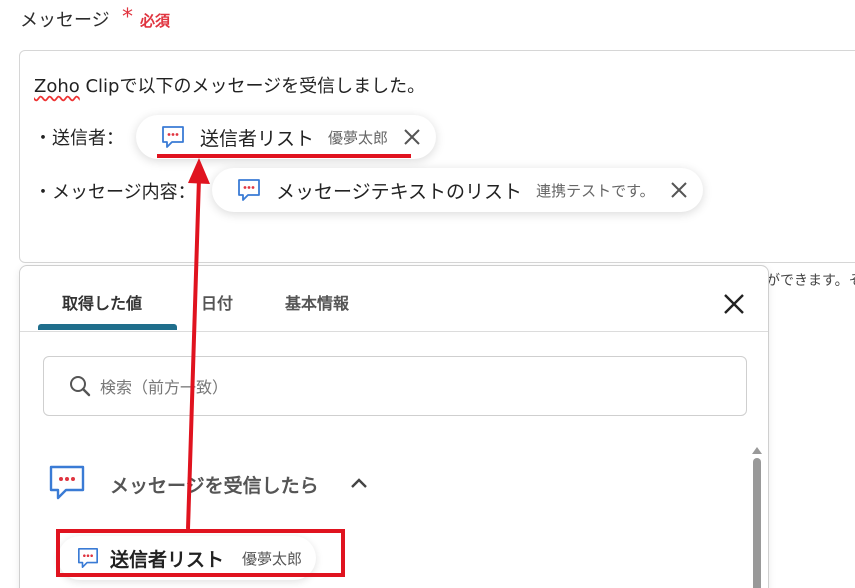 This screenshot has width=855, height=588. Describe the element at coordinates (214, 484) in the screenshot. I see `trigger-group-label: メッセージを受信したら` at that location.